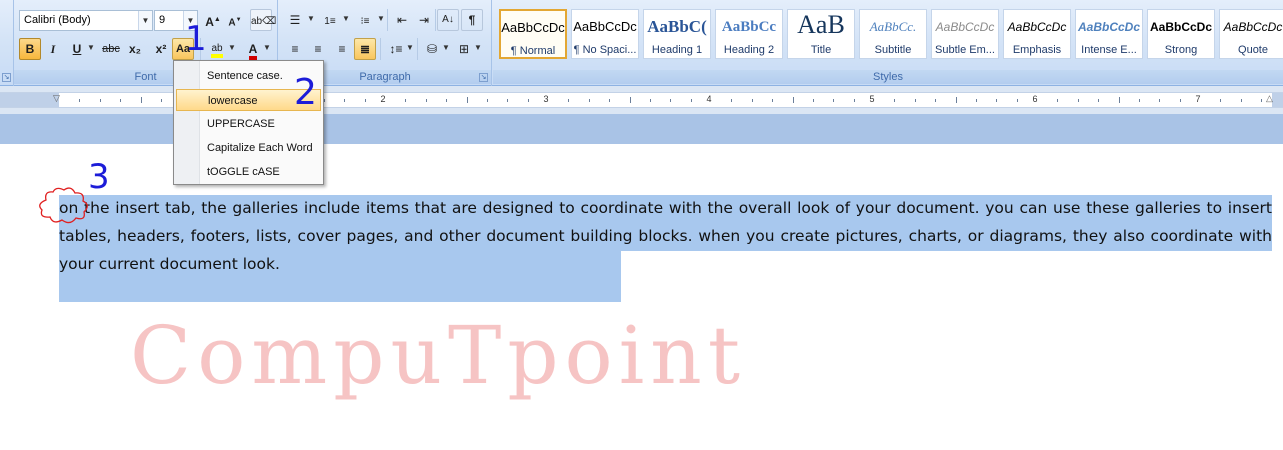 The height and width of the screenshot is (450, 1283). What do you see at coordinates (821, 24) in the screenshot?
I see `style-sample: AaB` at bounding box center [821, 24].